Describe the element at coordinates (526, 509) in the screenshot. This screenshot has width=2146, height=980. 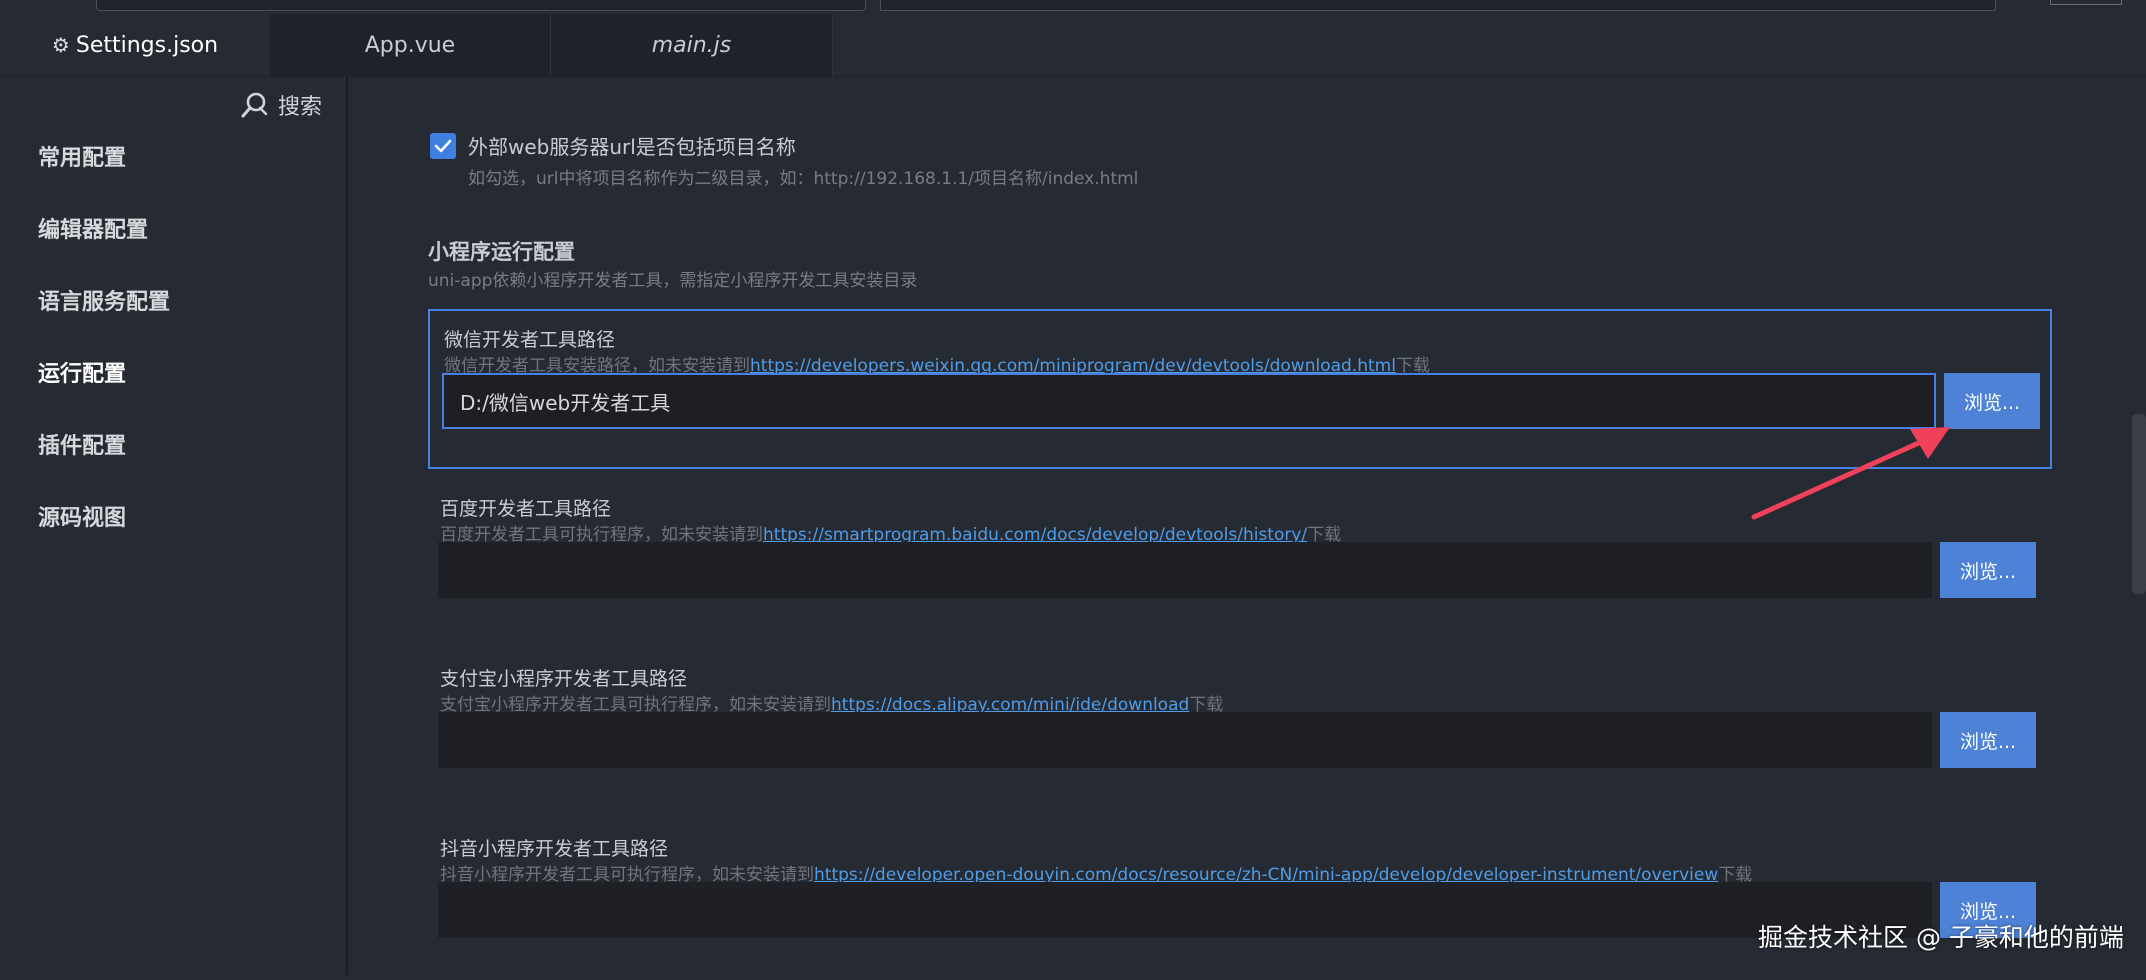
I see `group-label: 百度开发者工具路径` at that location.